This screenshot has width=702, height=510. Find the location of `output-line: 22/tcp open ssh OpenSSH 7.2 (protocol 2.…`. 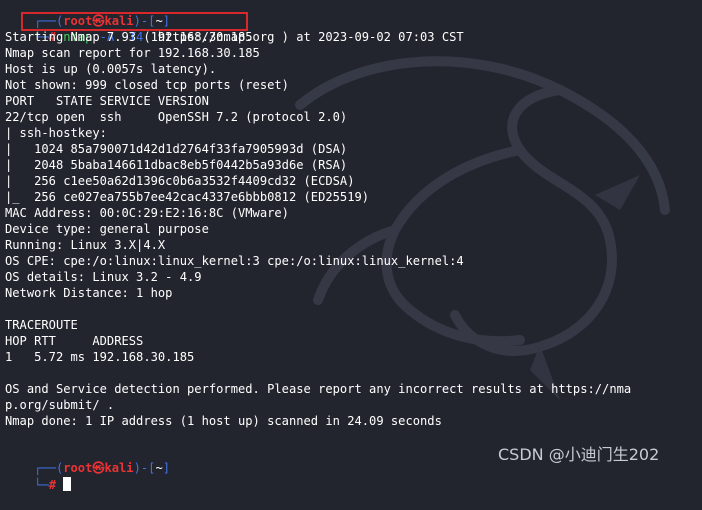

output-line: 22/tcp open ssh OpenSSH 7.2 (protocol 2.… is located at coordinates (176, 117).